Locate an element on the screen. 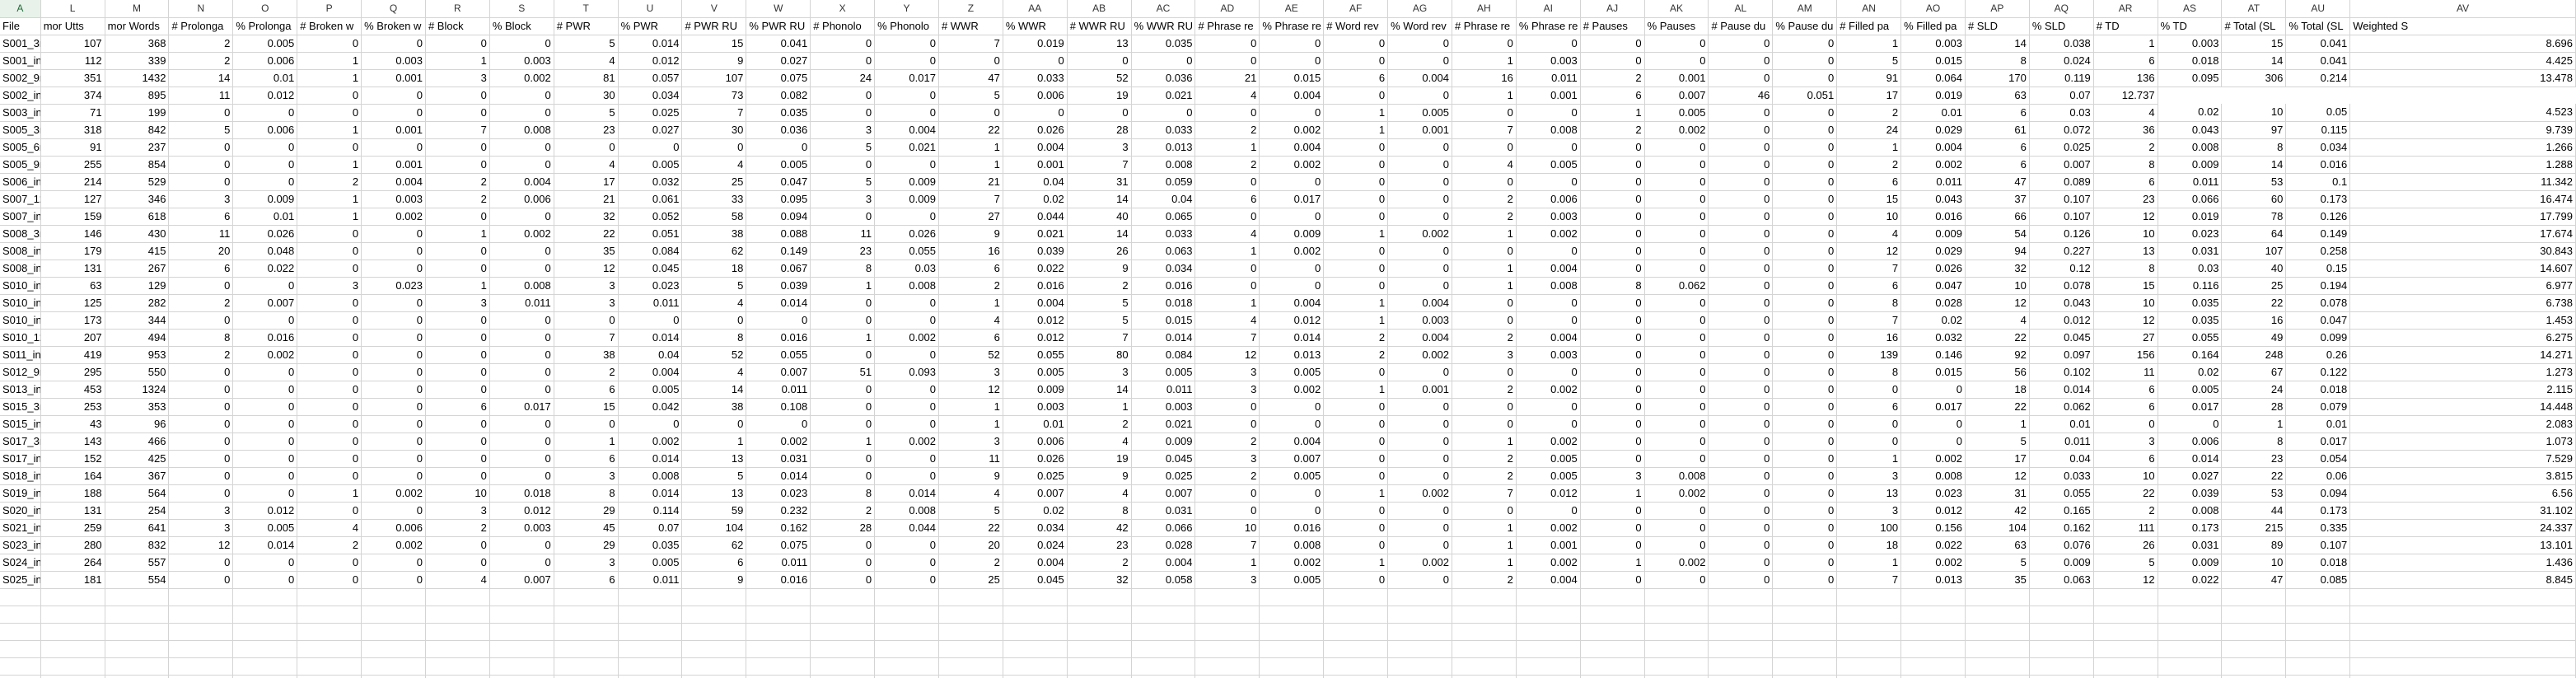 Image resolution: width=2576 pixels, height=678 pixels. data-cell: 0.173 is located at coordinates (2190, 528).